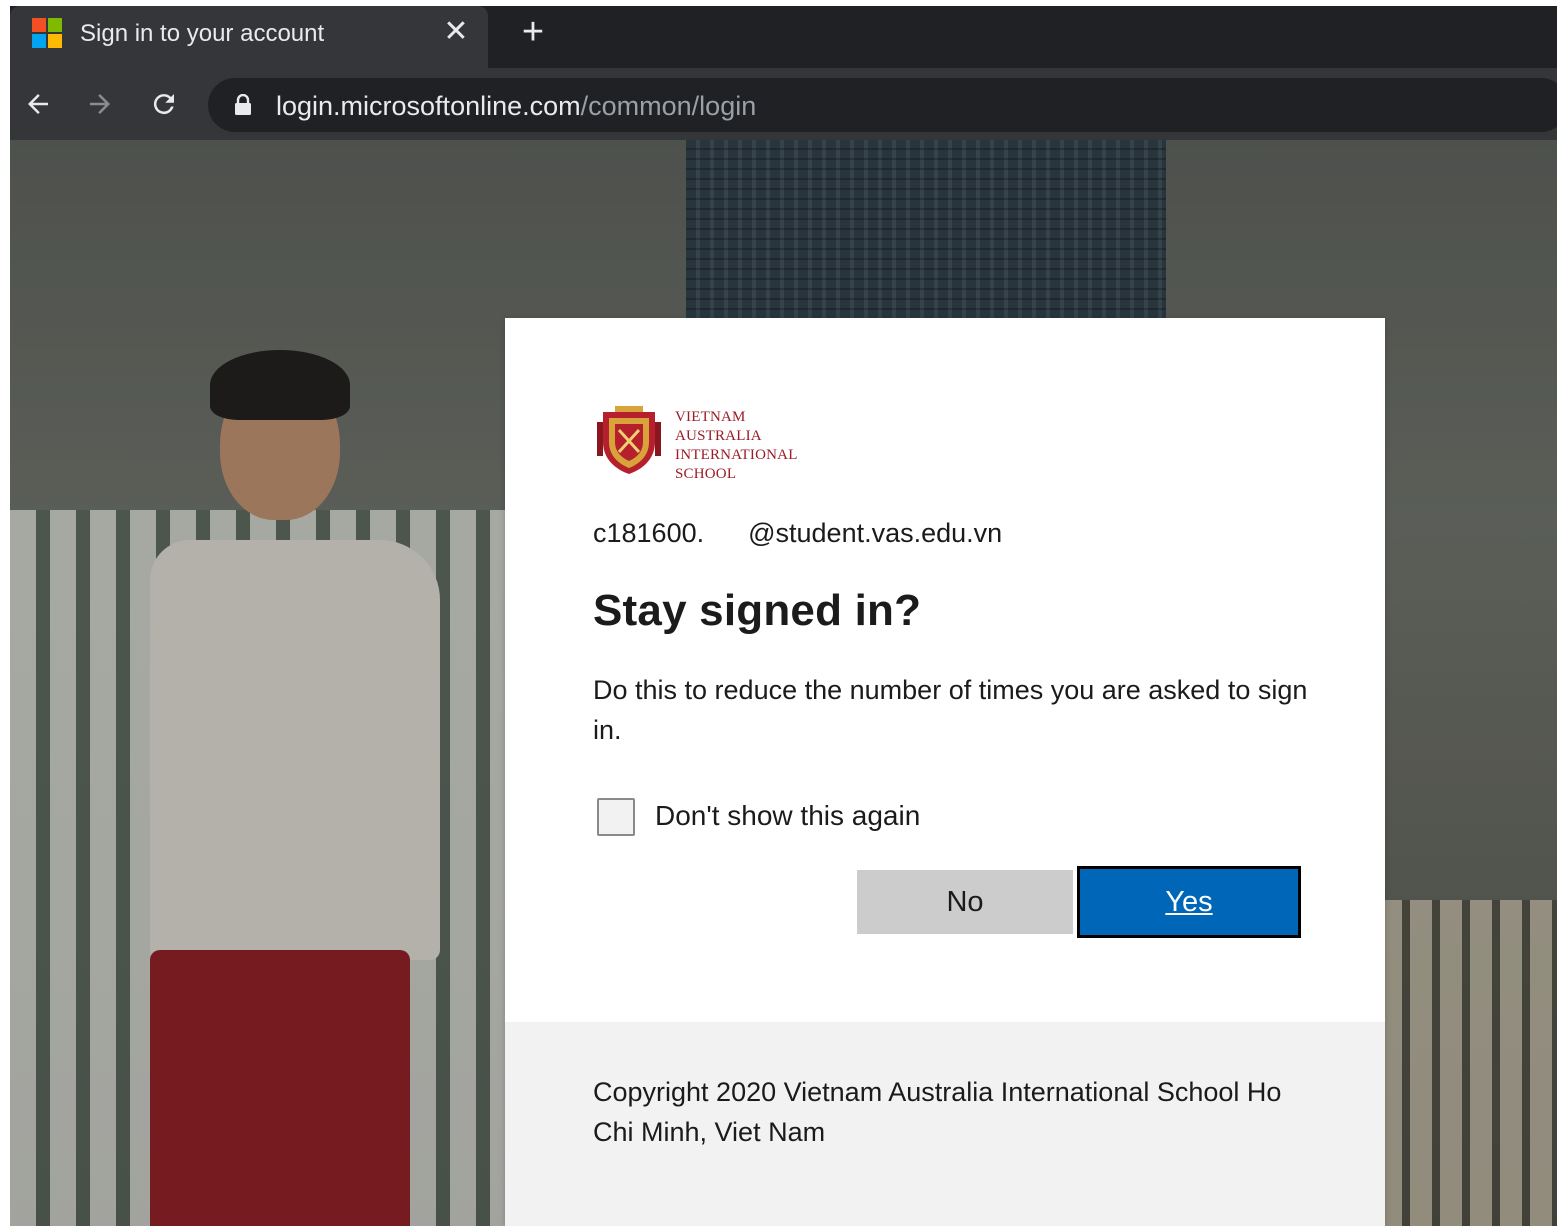 This screenshot has width=1557, height=1226. I want to click on dialog-title: Stay signed in?, so click(757, 610).